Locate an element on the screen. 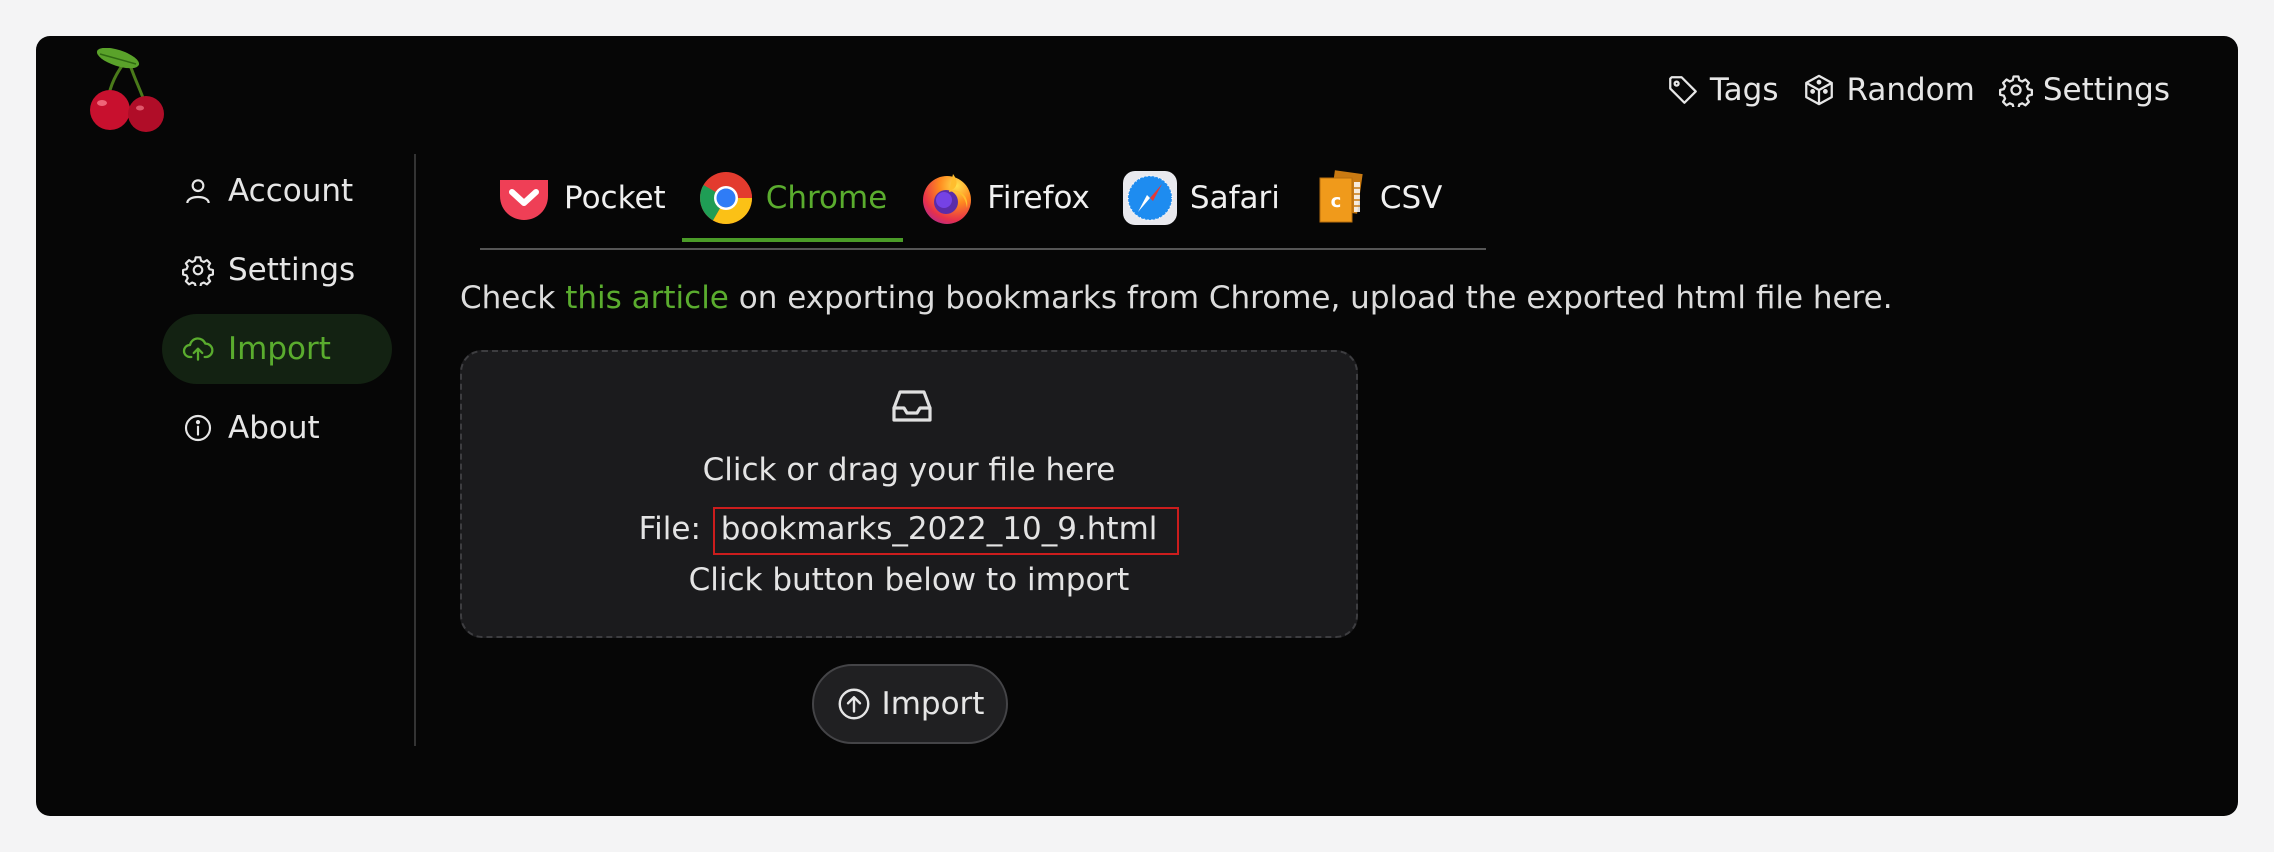 The width and height of the screenshot is (2274, 852). nav-tags-label: Tags is located at coordinates (1744, 90).